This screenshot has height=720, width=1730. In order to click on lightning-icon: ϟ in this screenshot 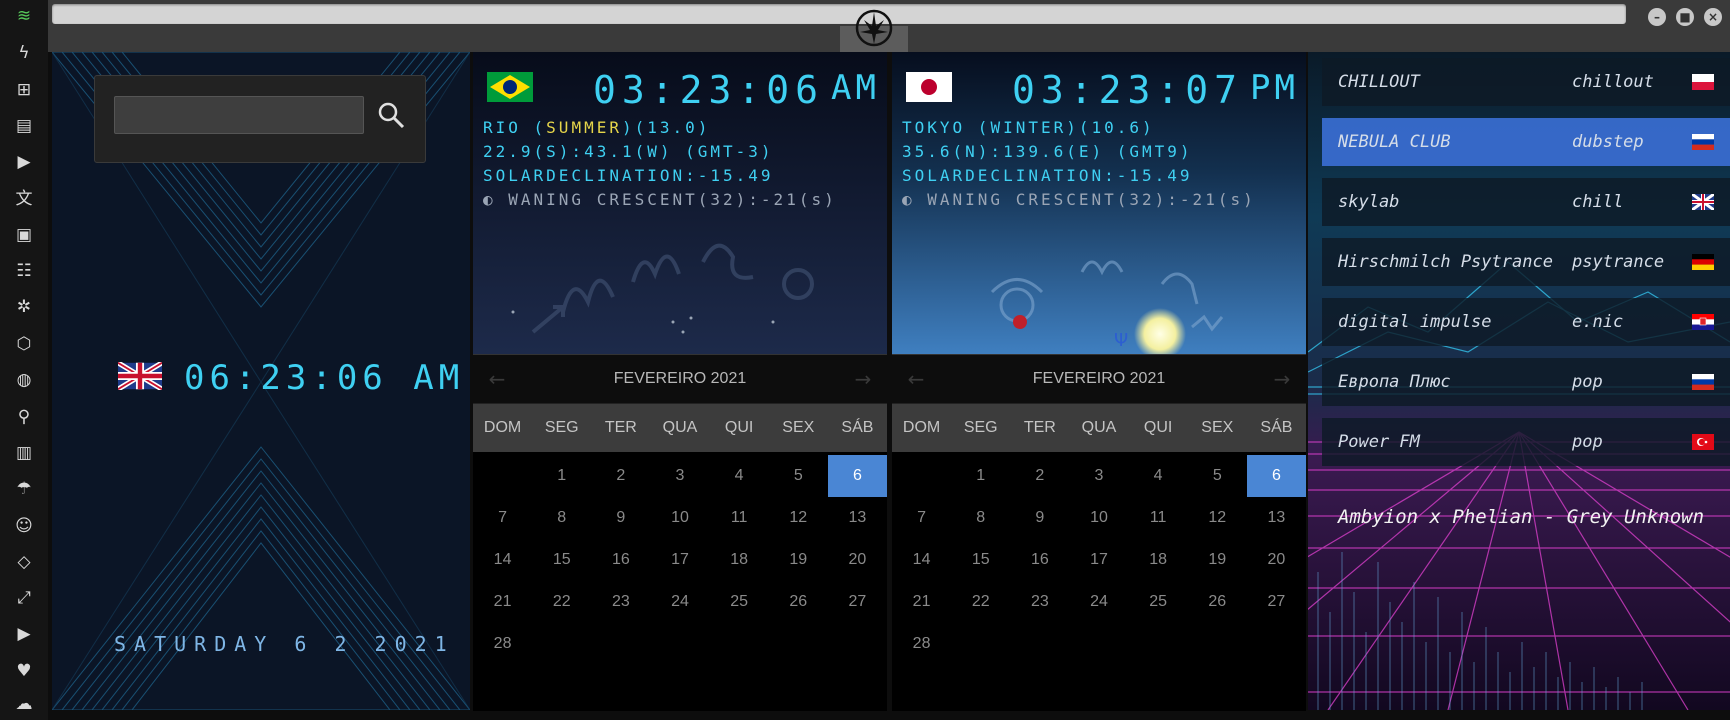, I will do `click(24, 53)`.